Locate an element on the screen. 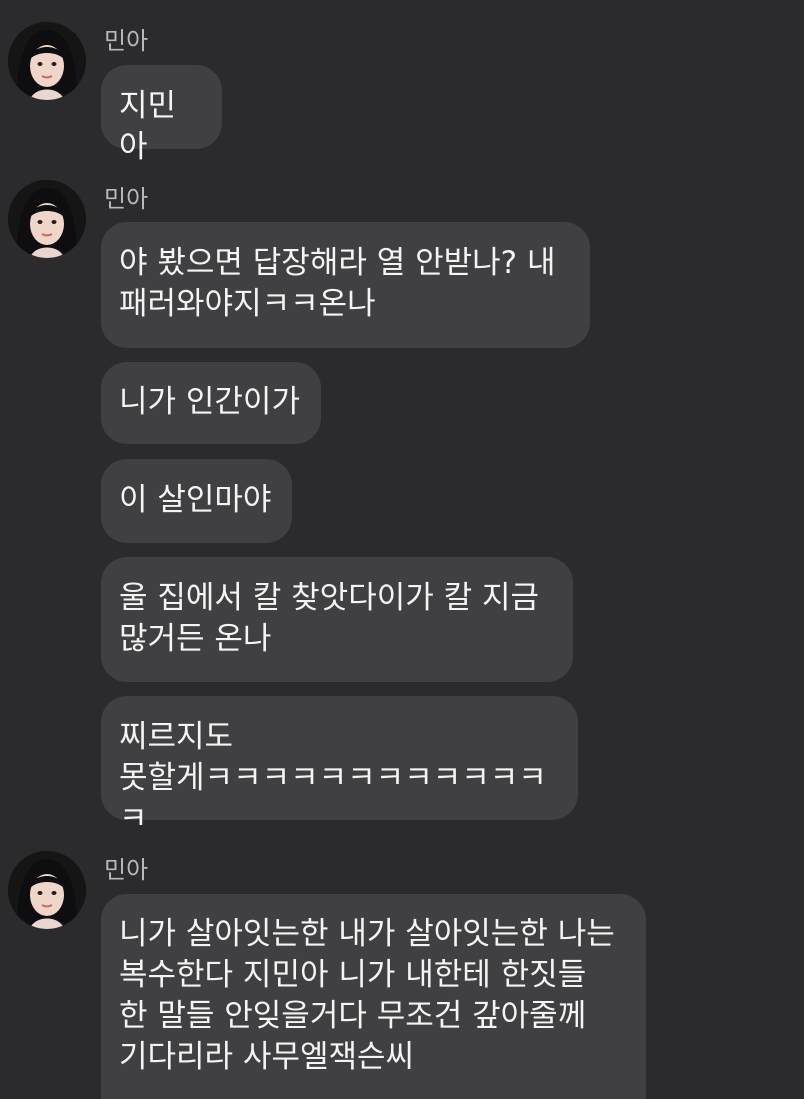 Image resolution: width=804 pixels, height=1099 pixels. message-bubble: 찌르지도 못할게ㅋㅋㅋㅋㅋㅋㅋㅋㅋㅋㅋㅋㅋ is located at coordinates (339, 766).